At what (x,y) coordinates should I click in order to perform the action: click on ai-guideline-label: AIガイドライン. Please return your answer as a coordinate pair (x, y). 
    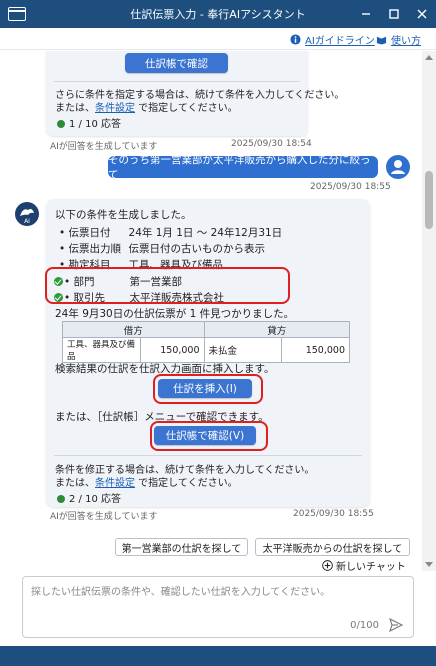
    Looking at the image, I should click on (340, 41).